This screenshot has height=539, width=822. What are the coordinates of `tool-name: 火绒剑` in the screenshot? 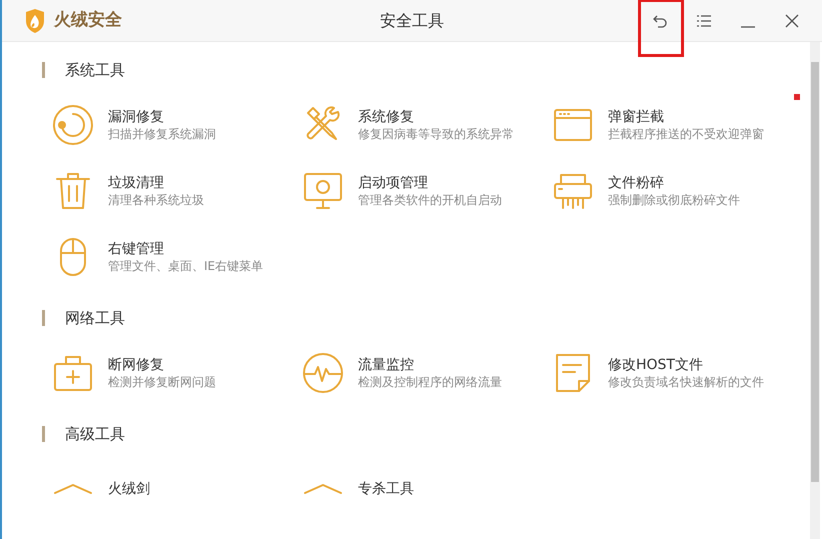 It's located at (129, 489).